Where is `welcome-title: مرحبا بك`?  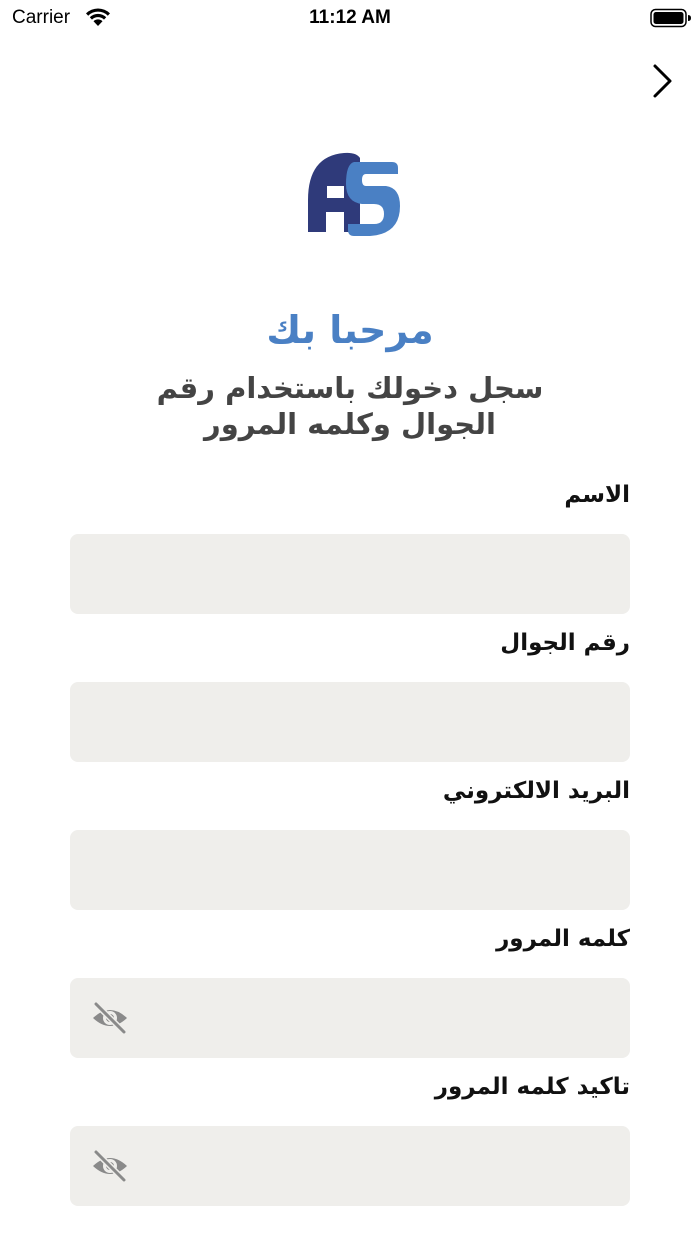 welcome-title: مرحبا بك is located at coordinates (350, 330).